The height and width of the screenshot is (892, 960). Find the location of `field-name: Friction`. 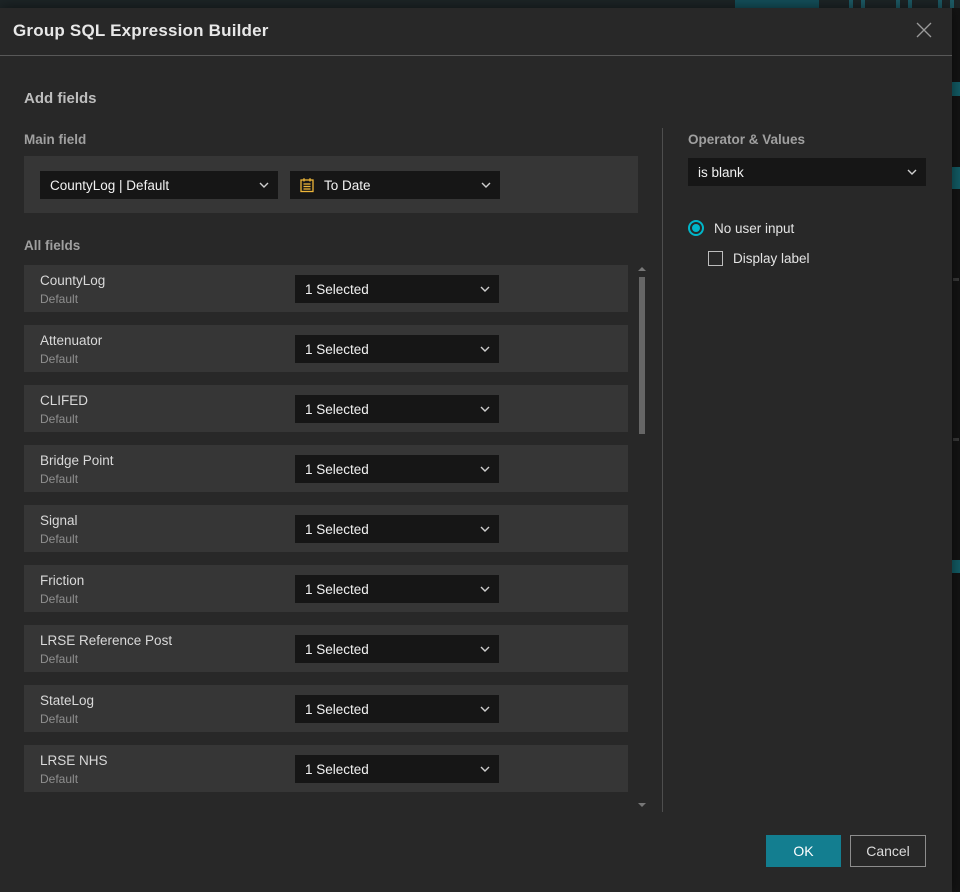

field-name: Friction is located at coordinates (62, 580).